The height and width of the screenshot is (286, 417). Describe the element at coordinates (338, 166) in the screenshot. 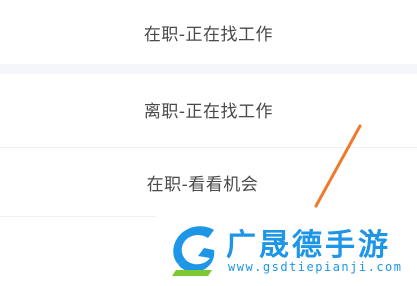

I see `arrow-shaft` at that location.